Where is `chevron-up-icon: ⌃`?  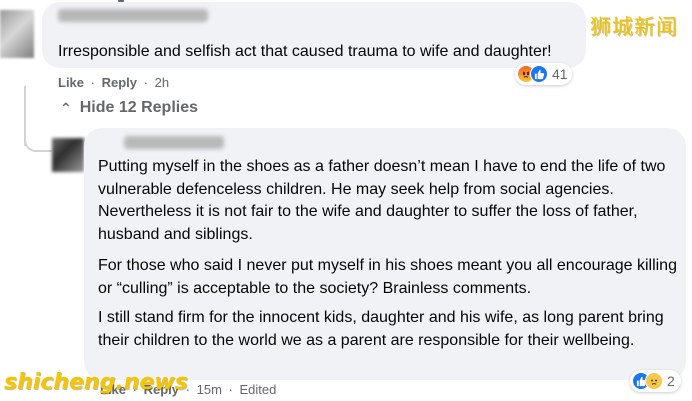
chevron-up-icon: ⌃ is located at coordinates (66, 107).